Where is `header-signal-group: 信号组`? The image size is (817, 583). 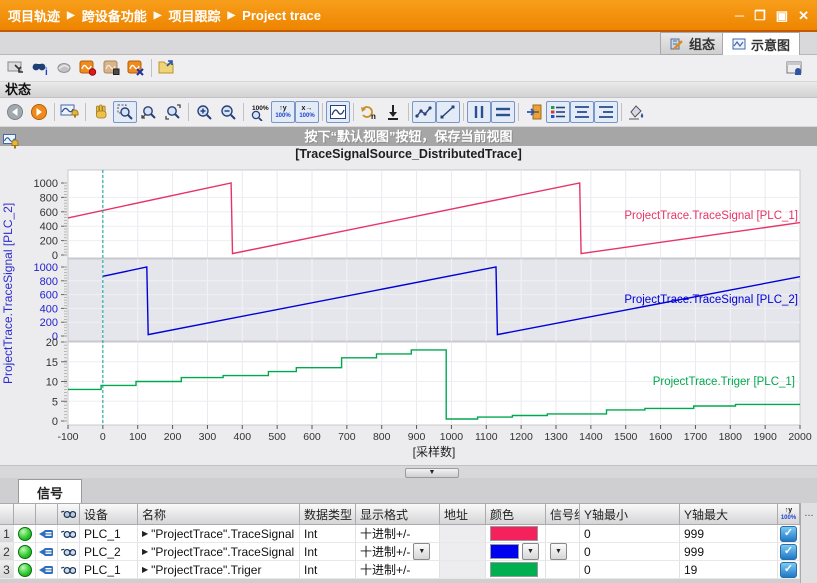 header-signal-group: 信号组 is located at coordinates (563, 514).